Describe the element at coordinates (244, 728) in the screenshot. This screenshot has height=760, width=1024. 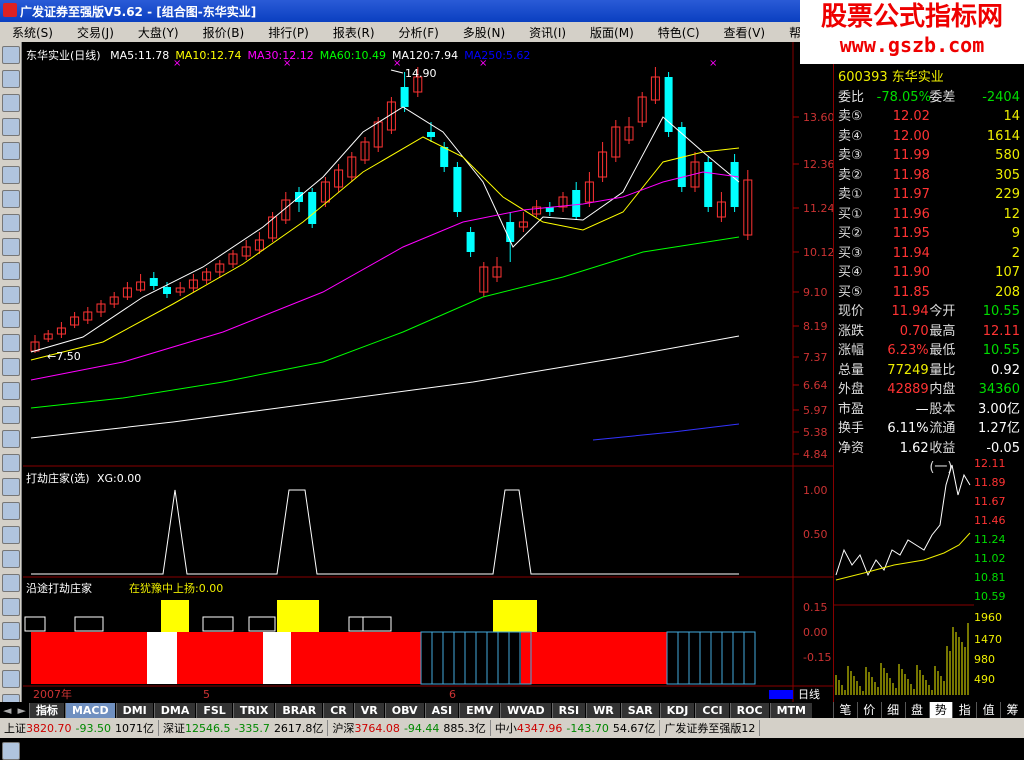
I see `index-status: 深证12546.5 -335.7 2617.8亿` at that location.